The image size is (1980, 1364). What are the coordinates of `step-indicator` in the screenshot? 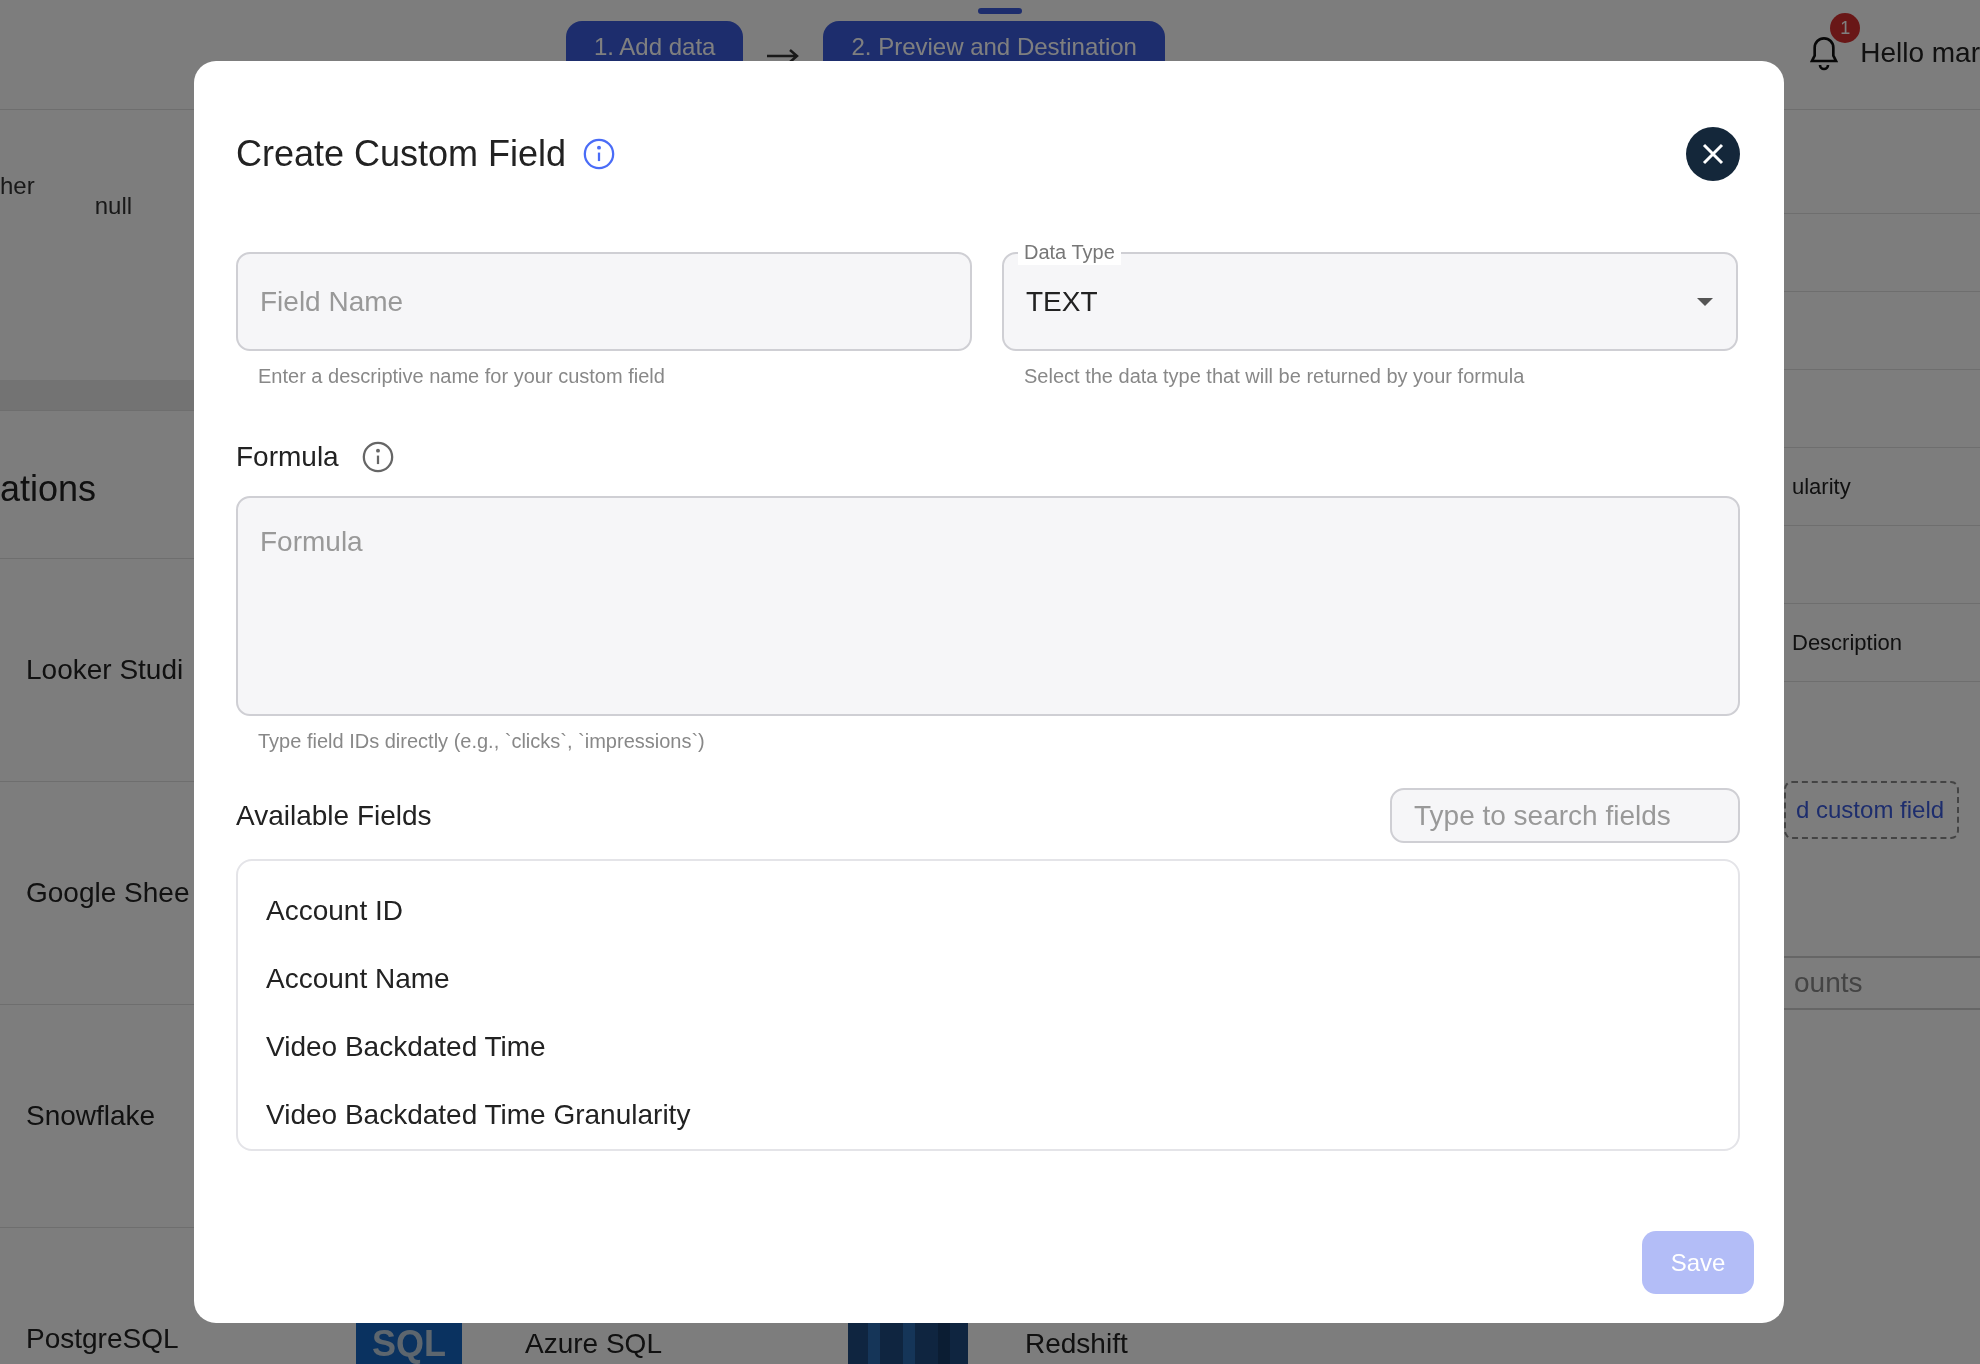 It's located at (1000, 11).